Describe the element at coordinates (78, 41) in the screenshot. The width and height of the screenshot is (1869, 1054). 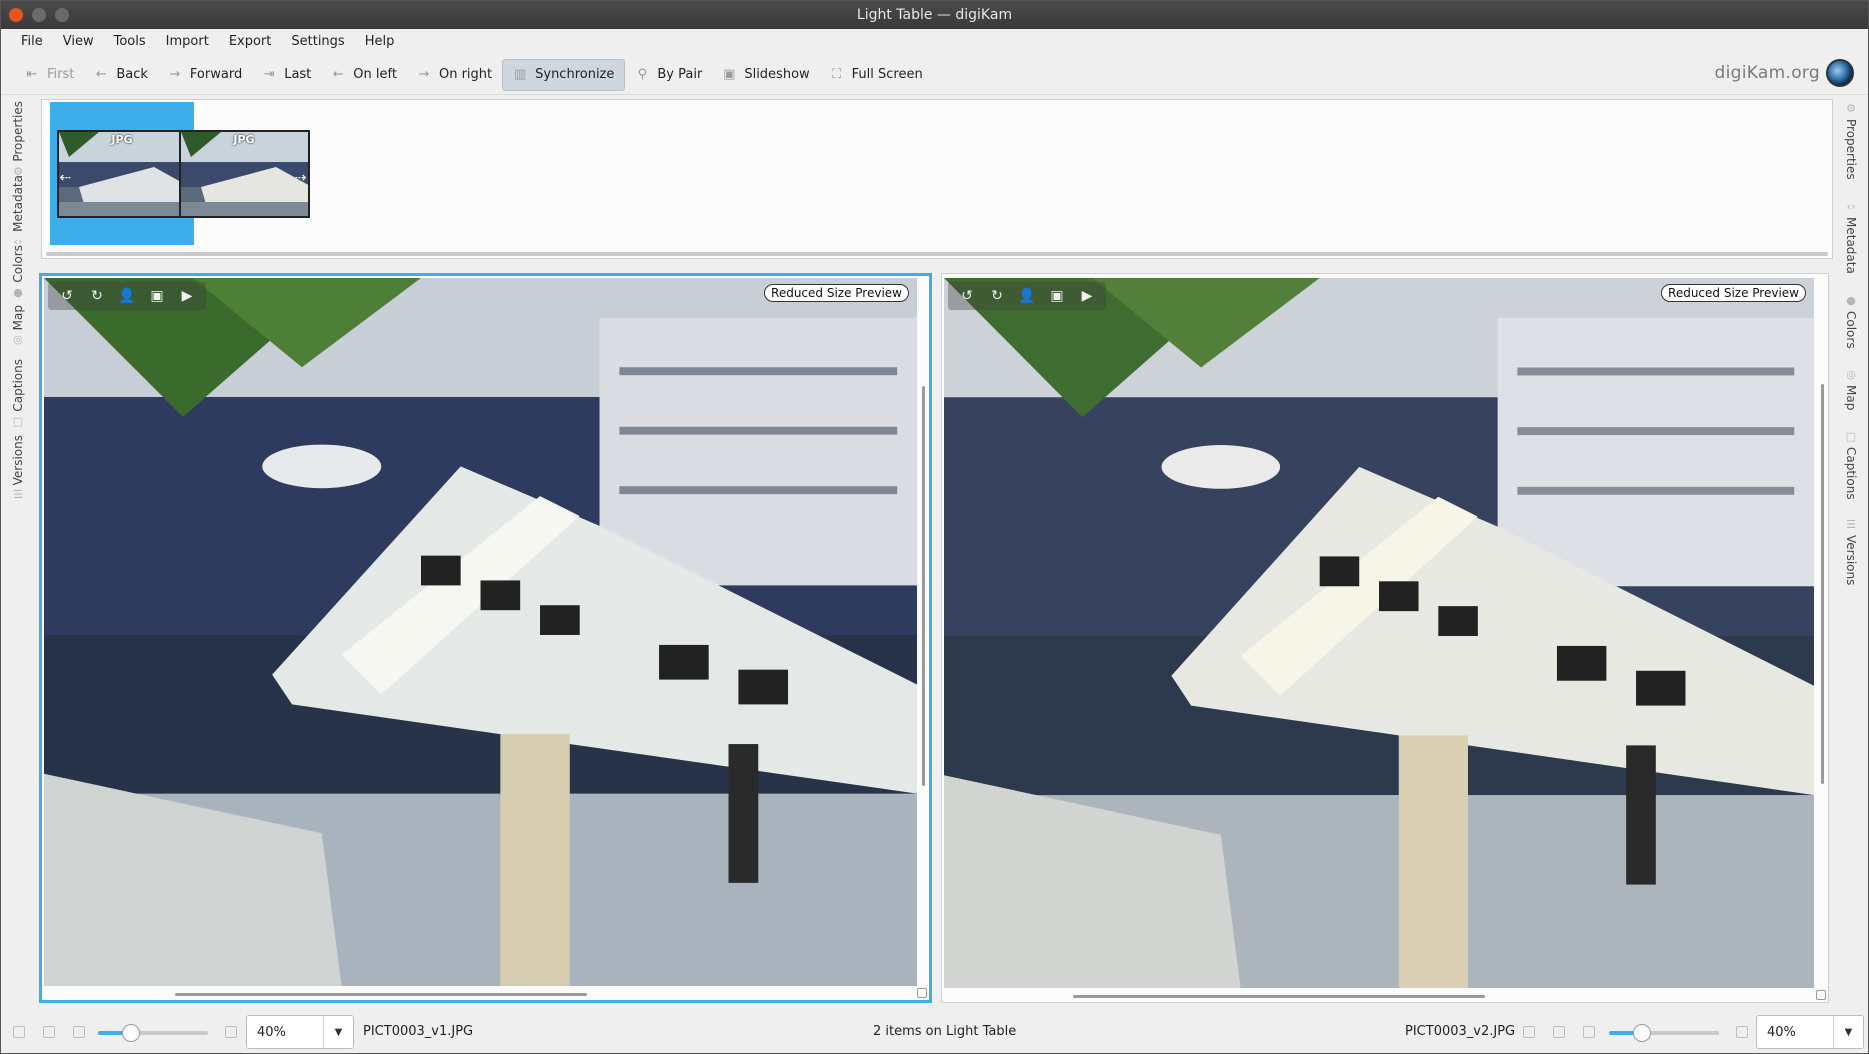
I see `menu-view: View` at that location.